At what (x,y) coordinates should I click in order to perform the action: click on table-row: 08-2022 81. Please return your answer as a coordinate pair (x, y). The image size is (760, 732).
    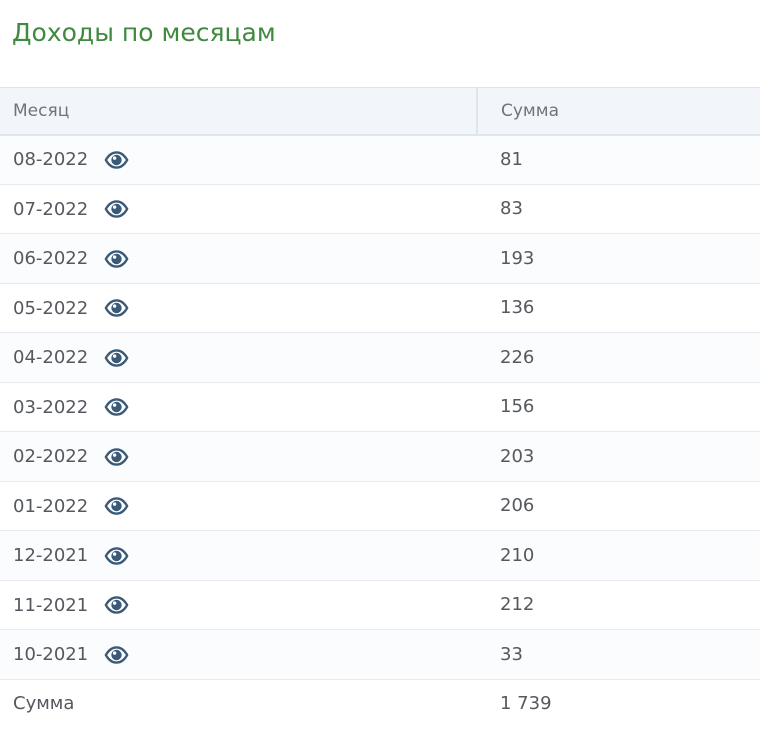
    Looking at the image, I should click on (380, 159).